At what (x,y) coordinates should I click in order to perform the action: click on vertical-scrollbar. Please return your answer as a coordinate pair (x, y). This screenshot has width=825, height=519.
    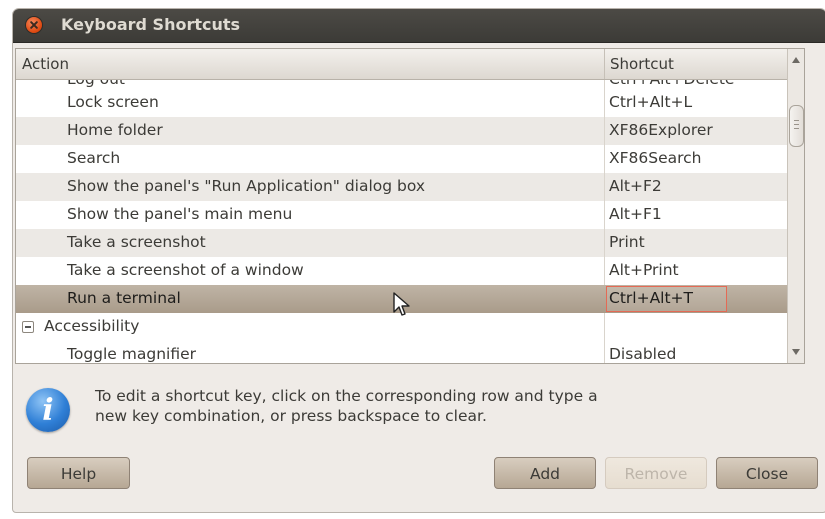
    Looking at the image, I should click on (795, 206).